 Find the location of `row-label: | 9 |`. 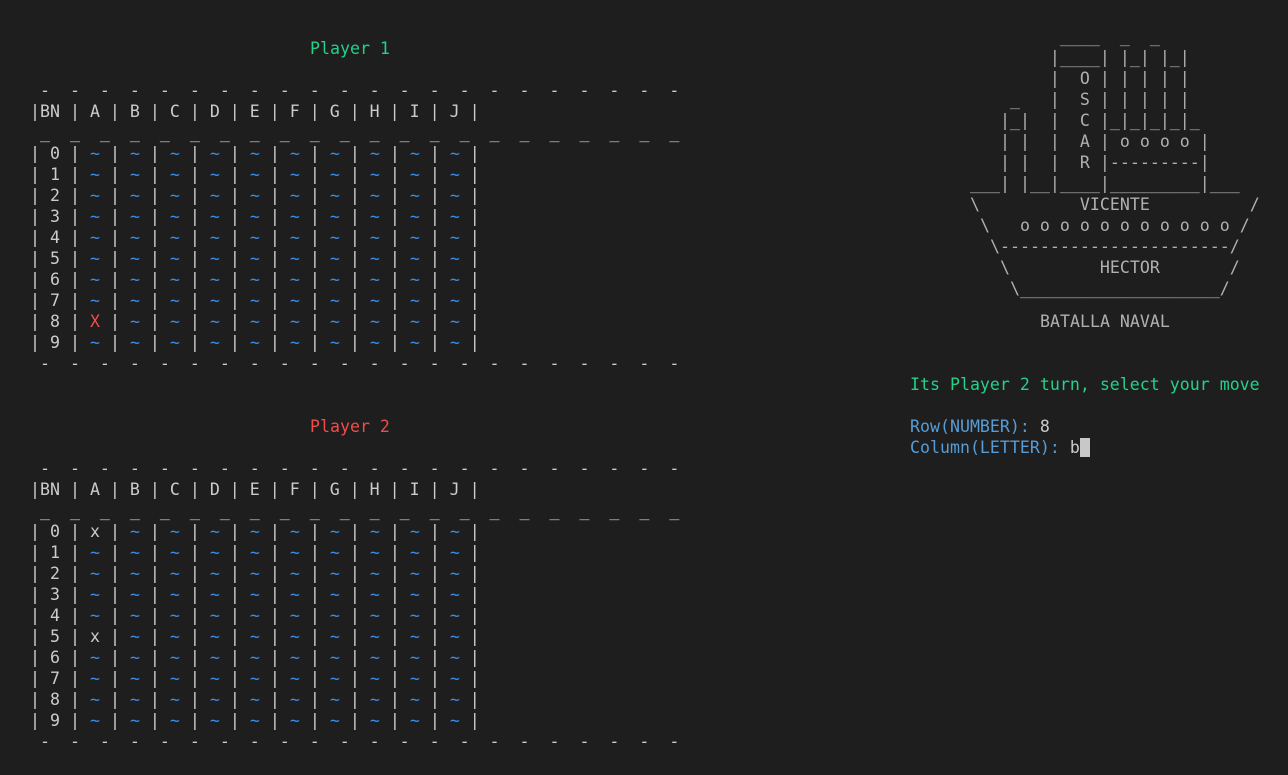

row-label: | 9 | is located at coordinates (55, 720).